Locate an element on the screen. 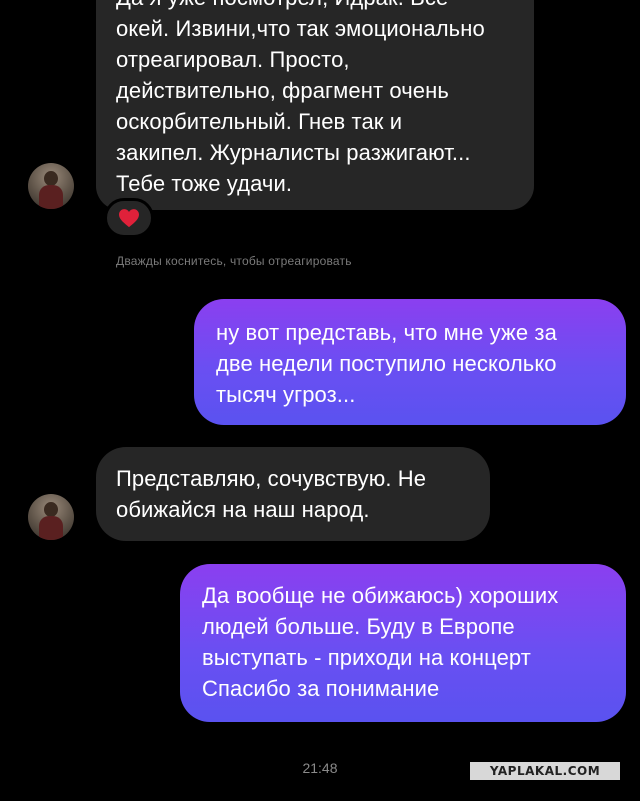 This screenshot has height=801, width=640. message-line: ну вот представь, что мне уже за is located at coordinates (386, 332).